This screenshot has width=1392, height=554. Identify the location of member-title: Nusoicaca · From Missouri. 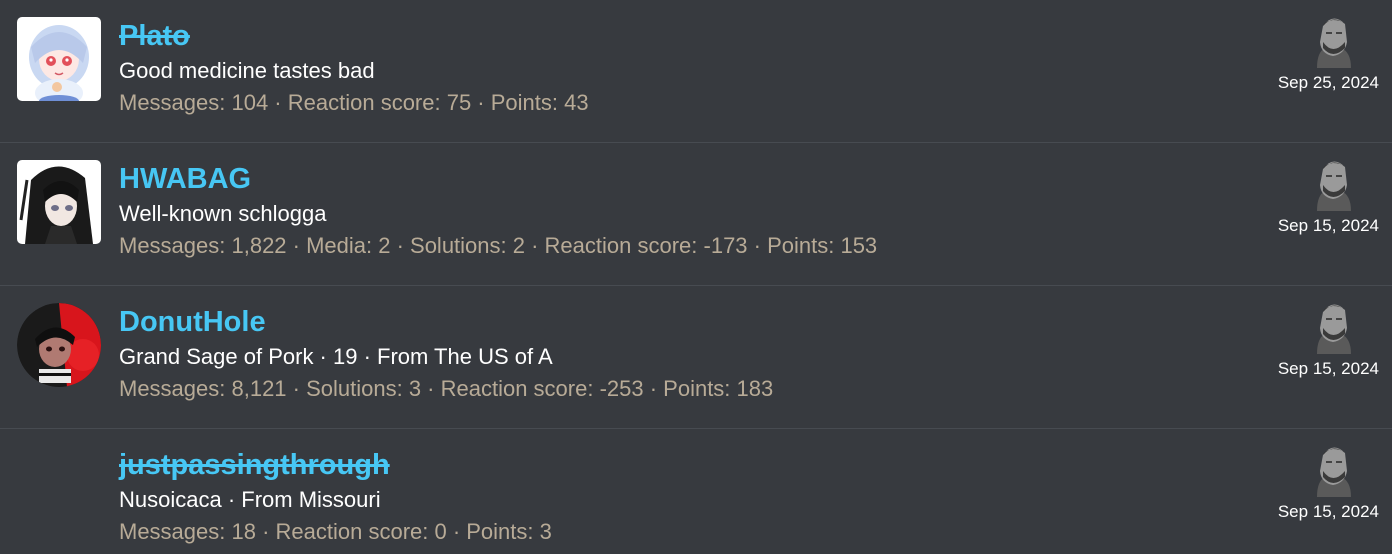
(250, 499).